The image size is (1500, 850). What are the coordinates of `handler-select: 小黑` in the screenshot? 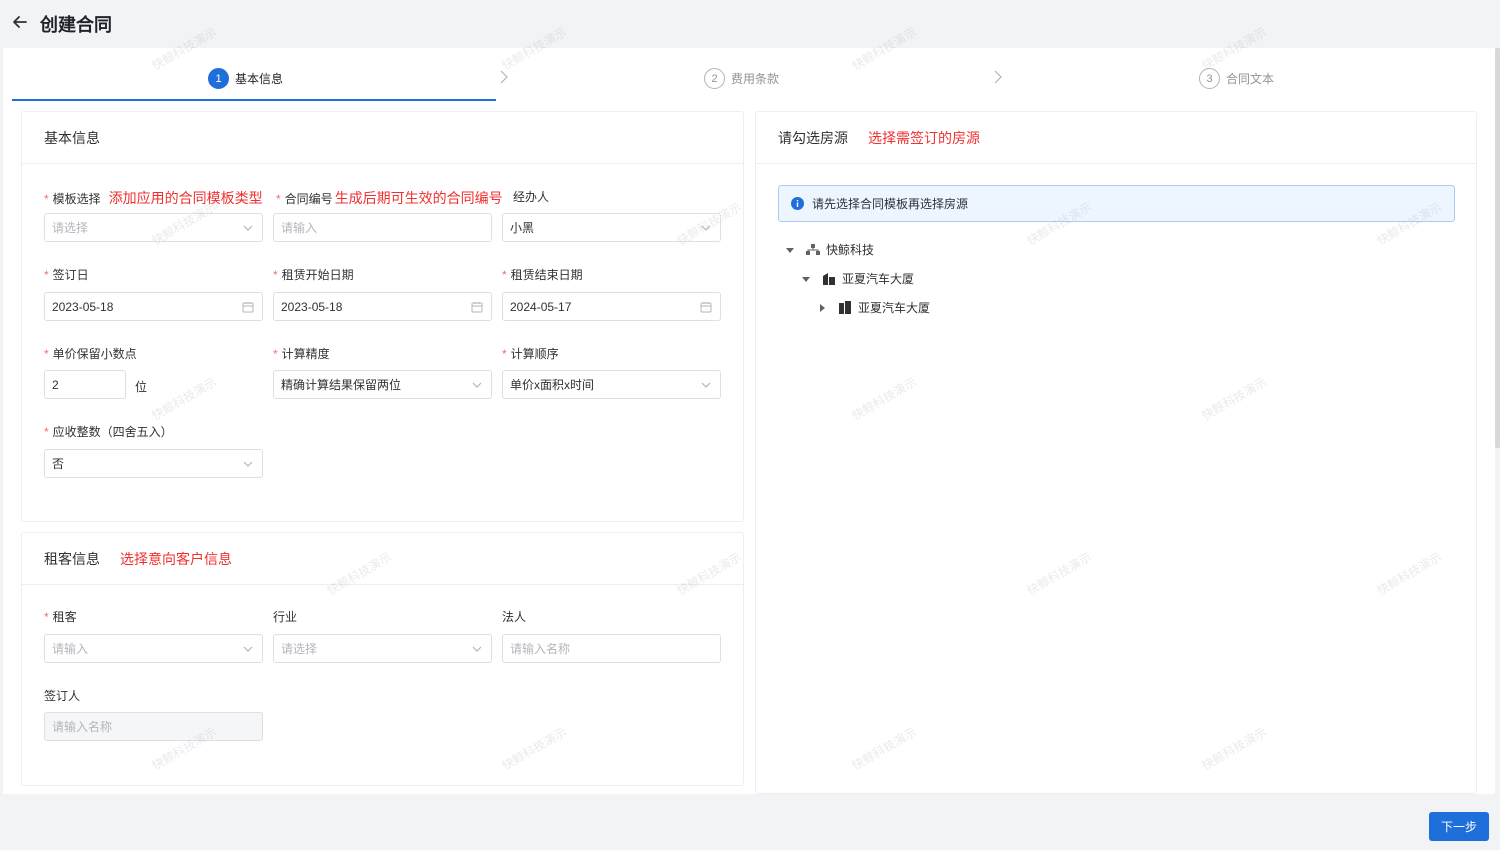 It's located at (611, 227).